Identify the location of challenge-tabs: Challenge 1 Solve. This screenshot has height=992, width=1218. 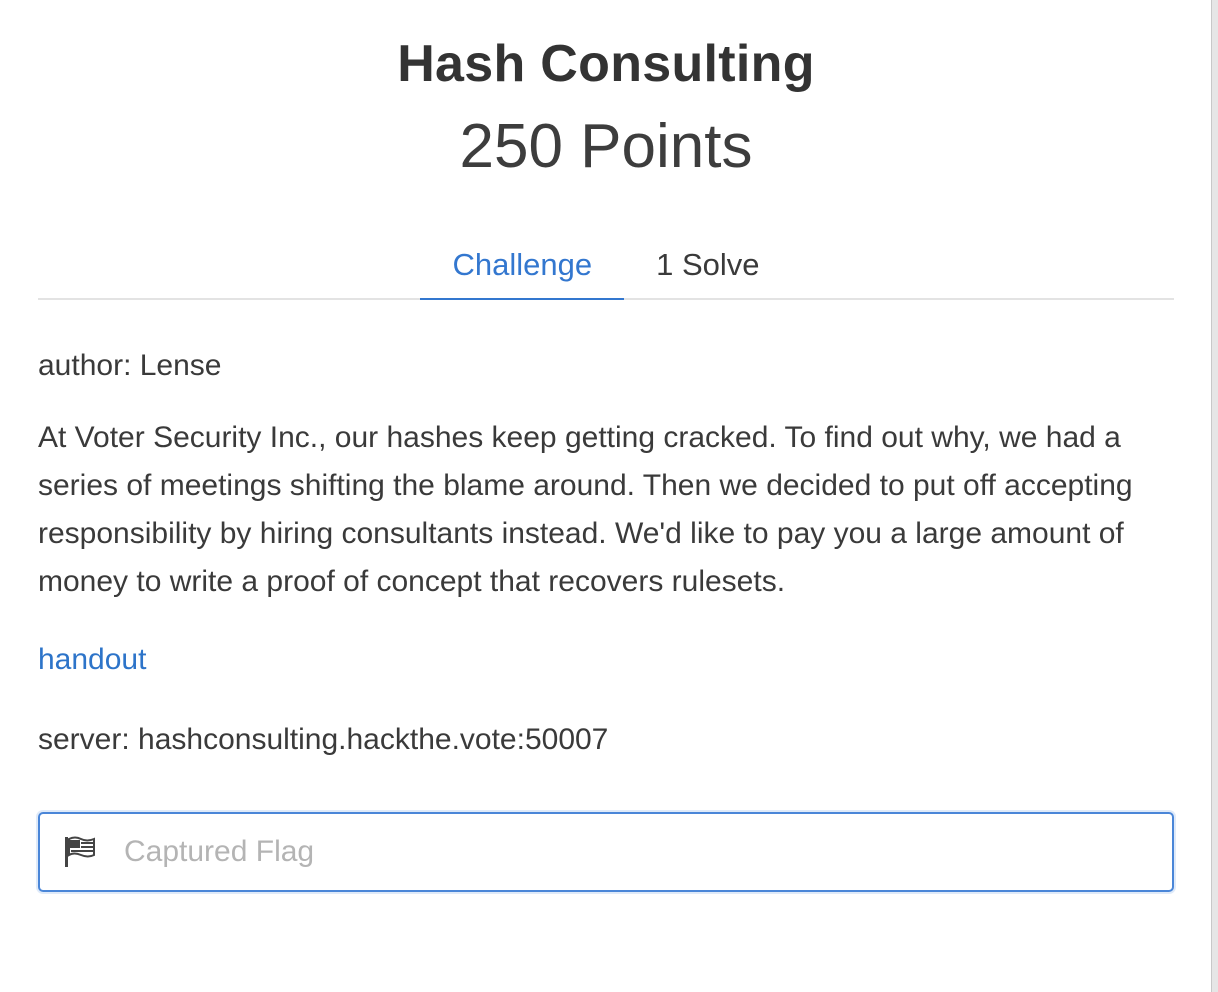
(606, 266).